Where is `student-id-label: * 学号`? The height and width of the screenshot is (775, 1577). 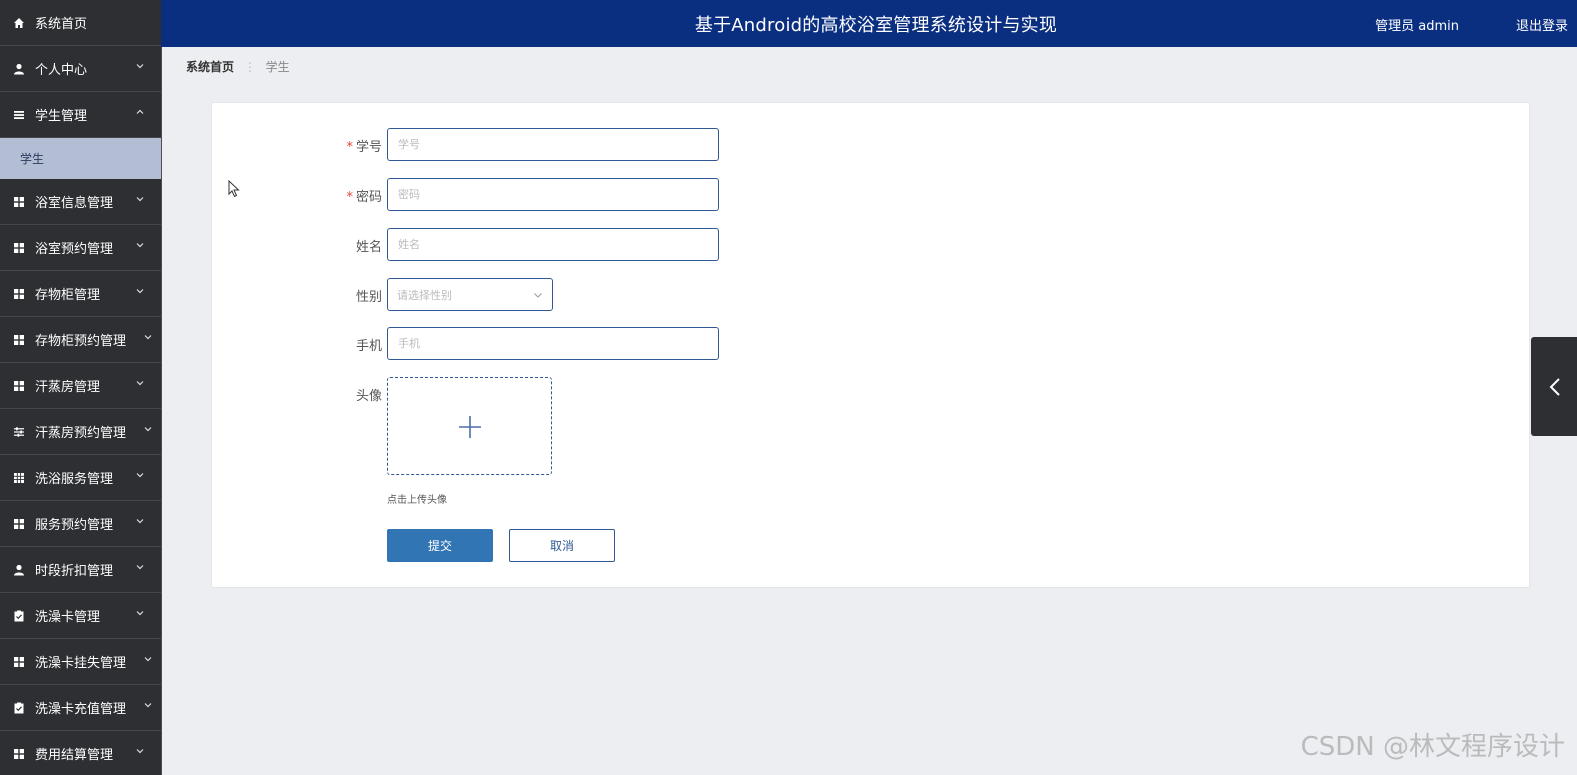 student-id-label: * 学号 is located at coordinates (297, 145).